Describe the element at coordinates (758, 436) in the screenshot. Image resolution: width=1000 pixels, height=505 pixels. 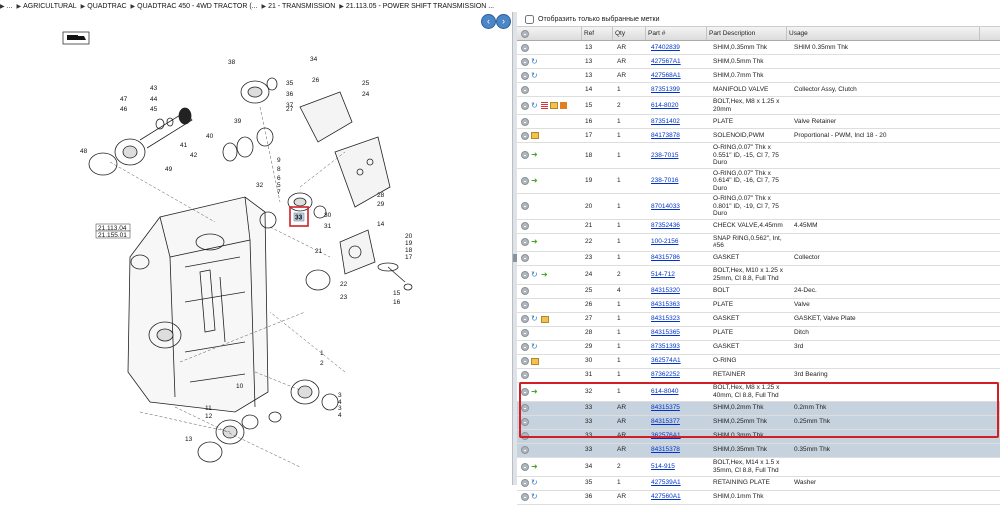
I see `table-row: 33 AR 362576A1 SHIM,0.3mm Thk` at that location.